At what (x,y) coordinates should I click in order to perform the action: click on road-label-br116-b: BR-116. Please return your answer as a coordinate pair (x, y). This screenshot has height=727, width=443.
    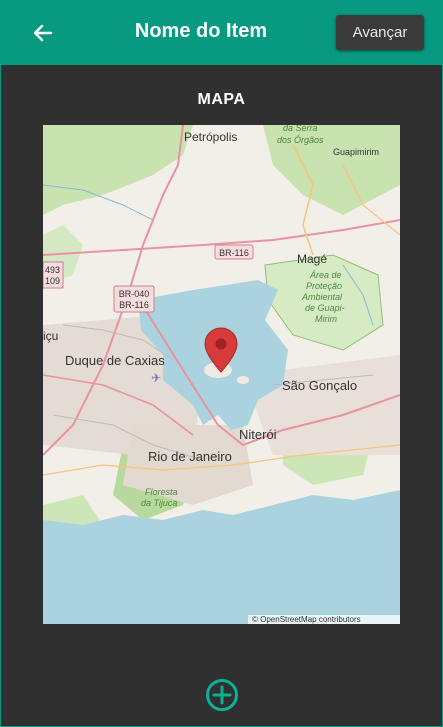
    Looking at the image, I should click on (134, 305).